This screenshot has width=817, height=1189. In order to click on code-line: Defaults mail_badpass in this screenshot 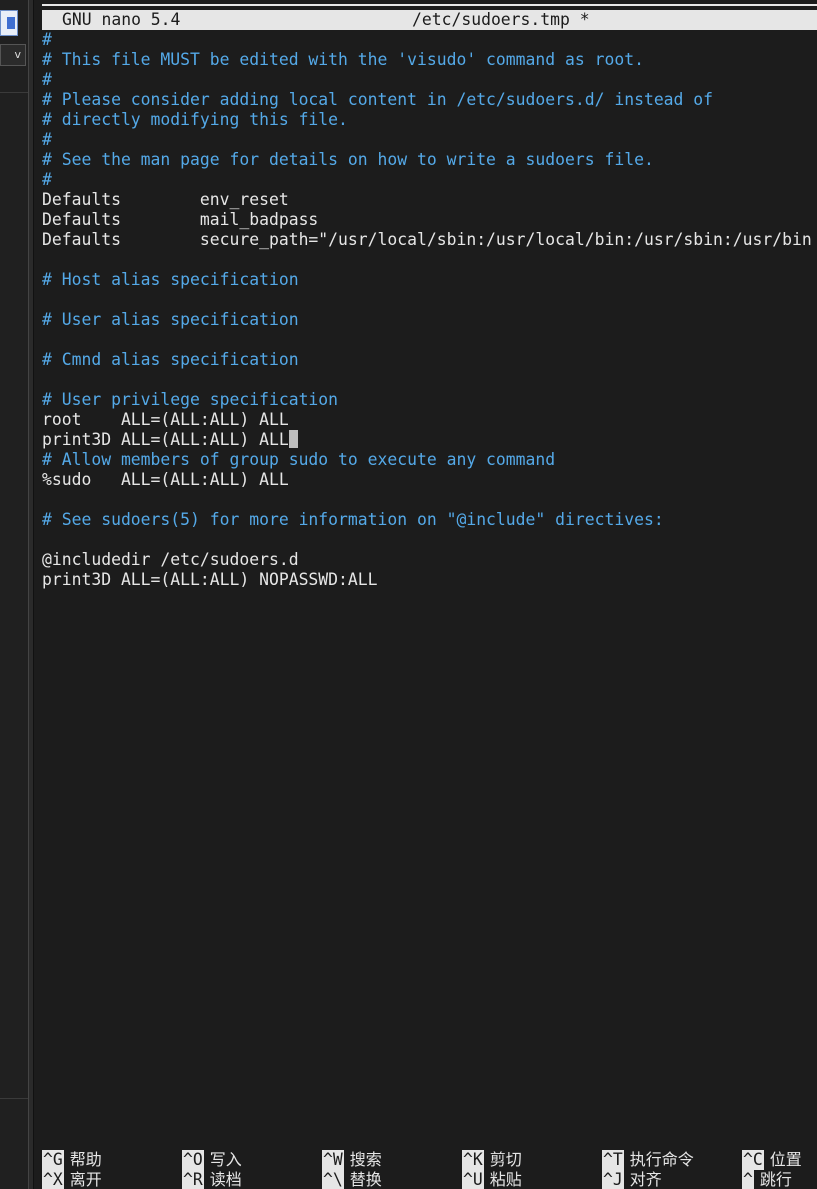, I will do `click(180, 220)`.